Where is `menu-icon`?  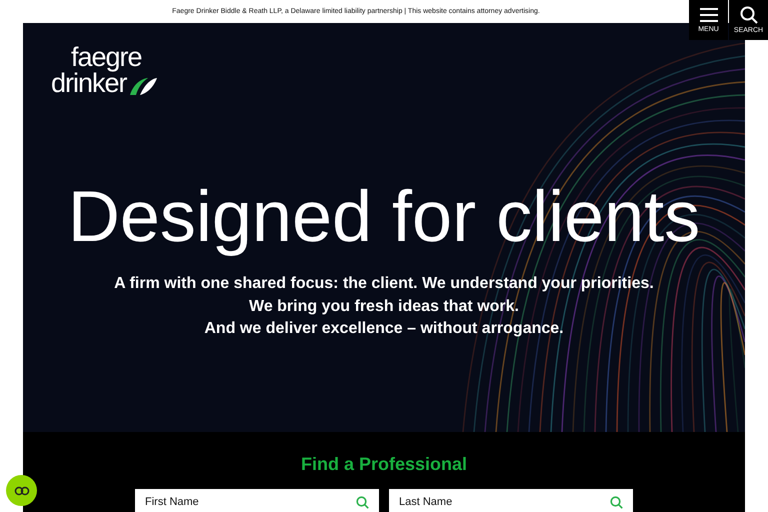
menu-icon is located at coordinates (708, 14).